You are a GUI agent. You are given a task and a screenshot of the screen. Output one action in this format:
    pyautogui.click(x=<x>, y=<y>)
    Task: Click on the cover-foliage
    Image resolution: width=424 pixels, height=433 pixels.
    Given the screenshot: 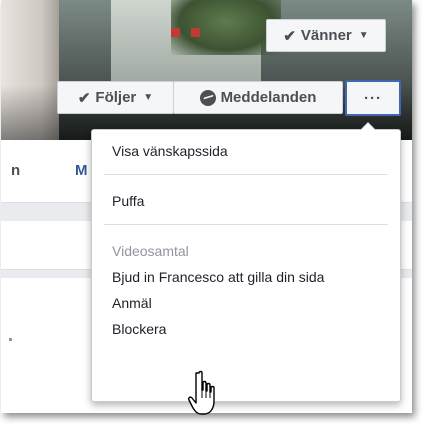 What is the action you would take?
    pyautogui.click(x=226, y=27)
    